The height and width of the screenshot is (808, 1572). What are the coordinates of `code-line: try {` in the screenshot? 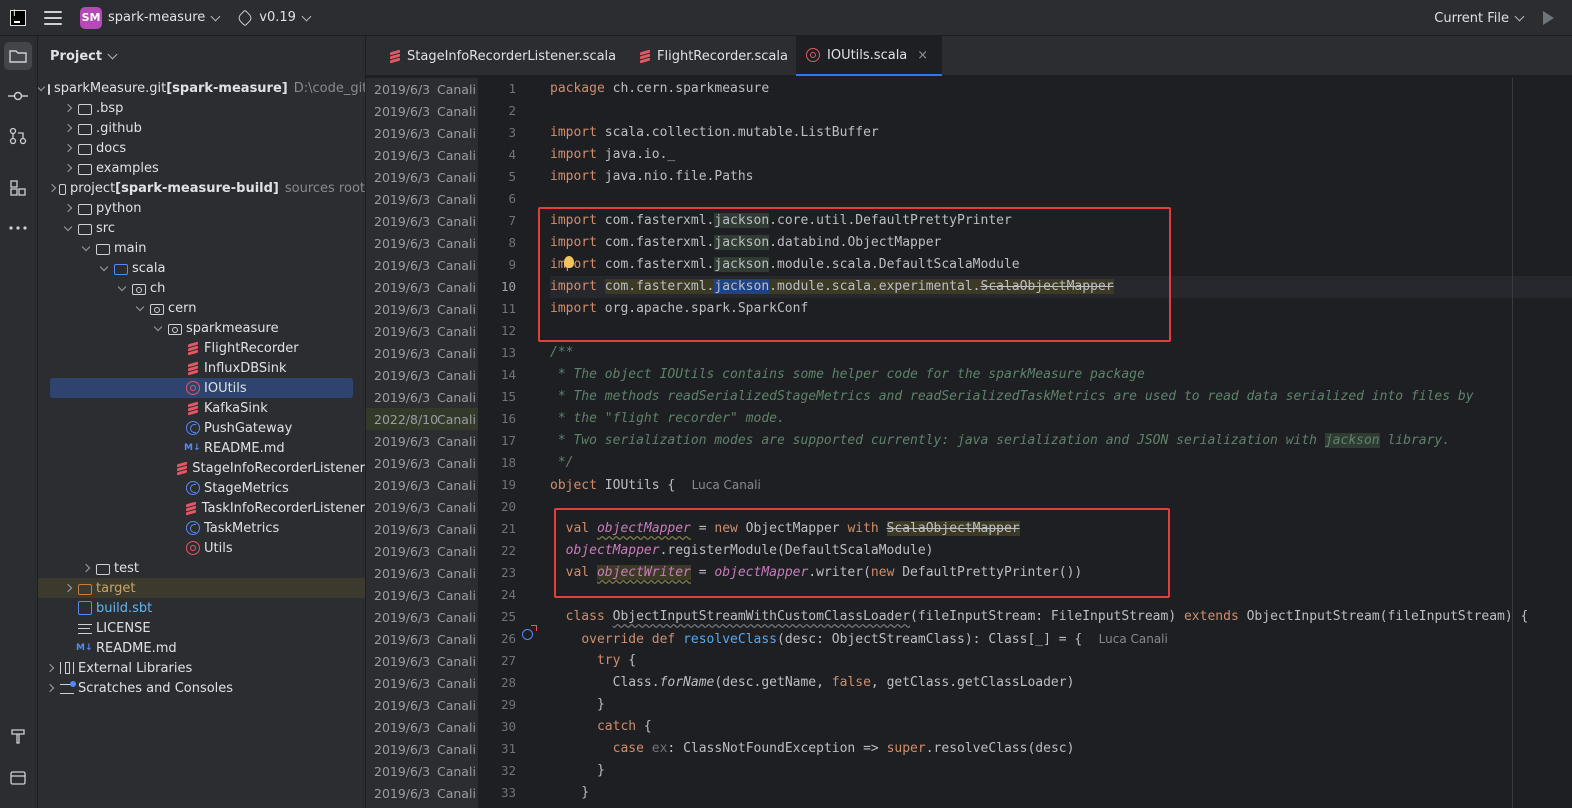 It's located at (1061, 661).